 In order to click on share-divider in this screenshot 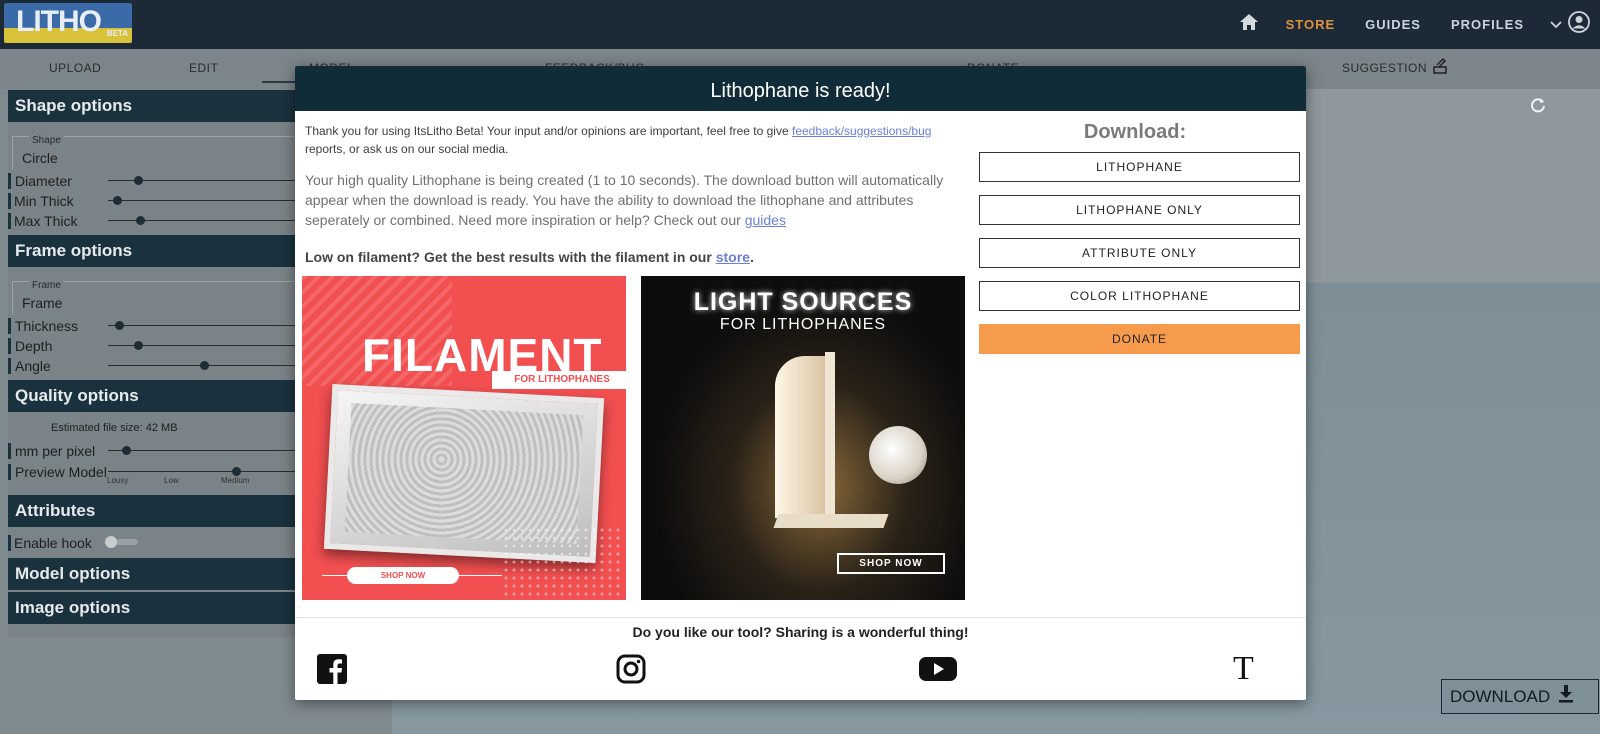, I will do `click(800, 617)`.